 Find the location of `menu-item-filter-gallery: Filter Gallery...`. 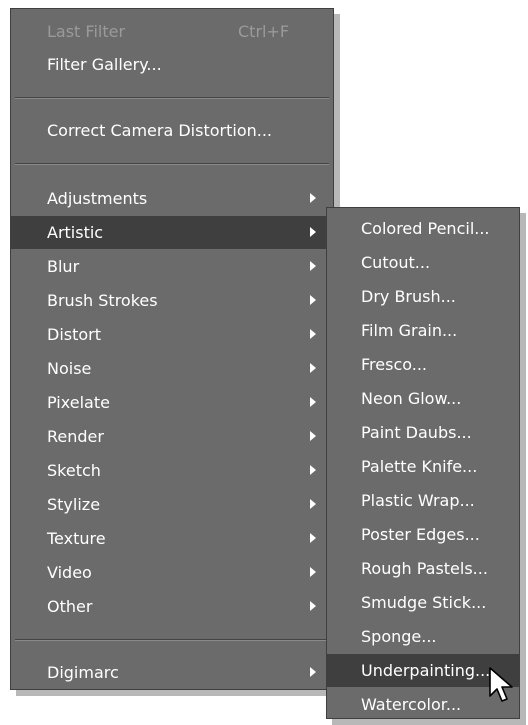

menu-item-filter-gallery: Filter Gallery... is located at coordinates (172, 64).